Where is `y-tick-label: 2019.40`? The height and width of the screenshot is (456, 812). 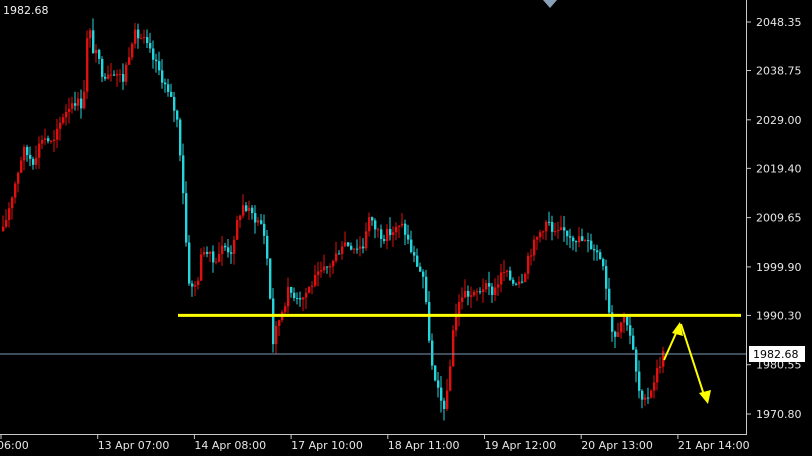 y-tick-label: 2019.40 is located at coordinates (779, 168).